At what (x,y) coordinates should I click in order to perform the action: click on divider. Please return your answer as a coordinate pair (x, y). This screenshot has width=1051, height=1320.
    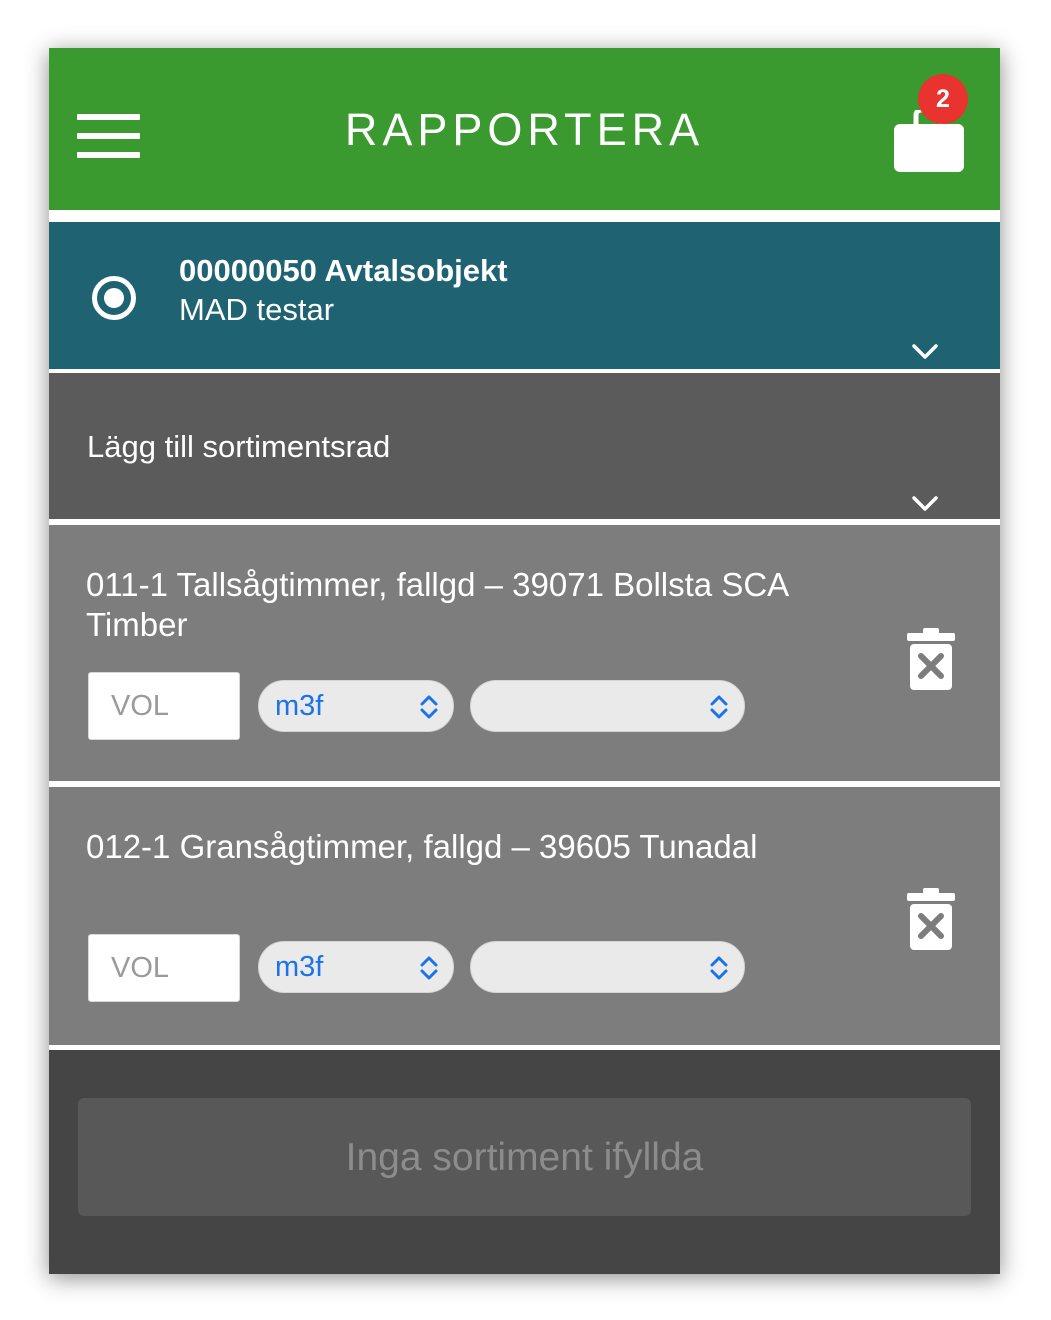
    Looking at the image, I should click on (524, 216).